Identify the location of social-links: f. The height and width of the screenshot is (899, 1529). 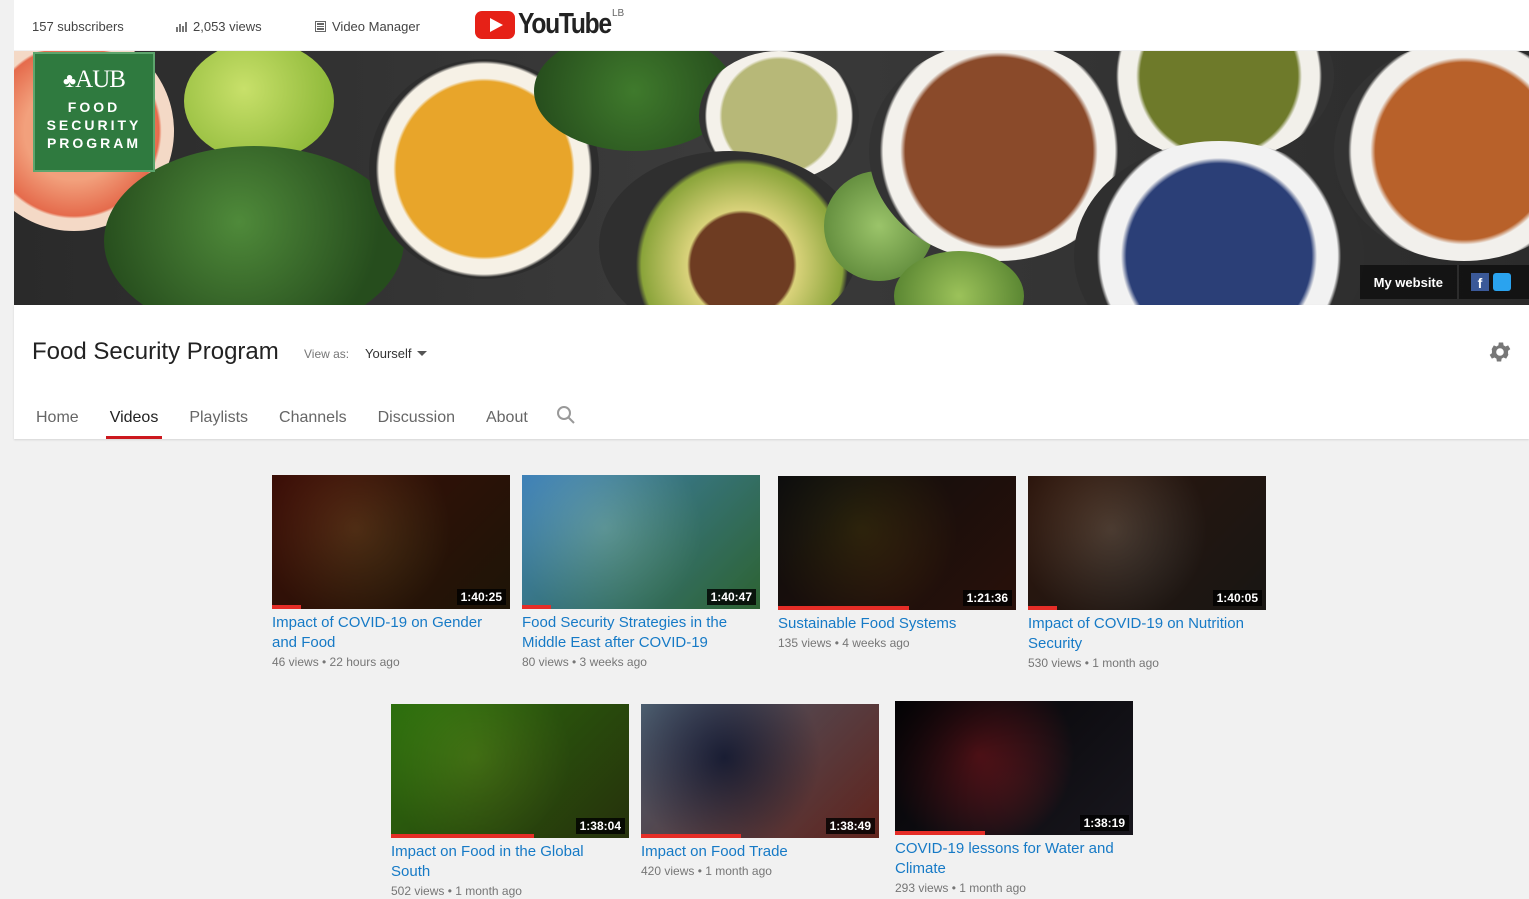
(1494, 282).